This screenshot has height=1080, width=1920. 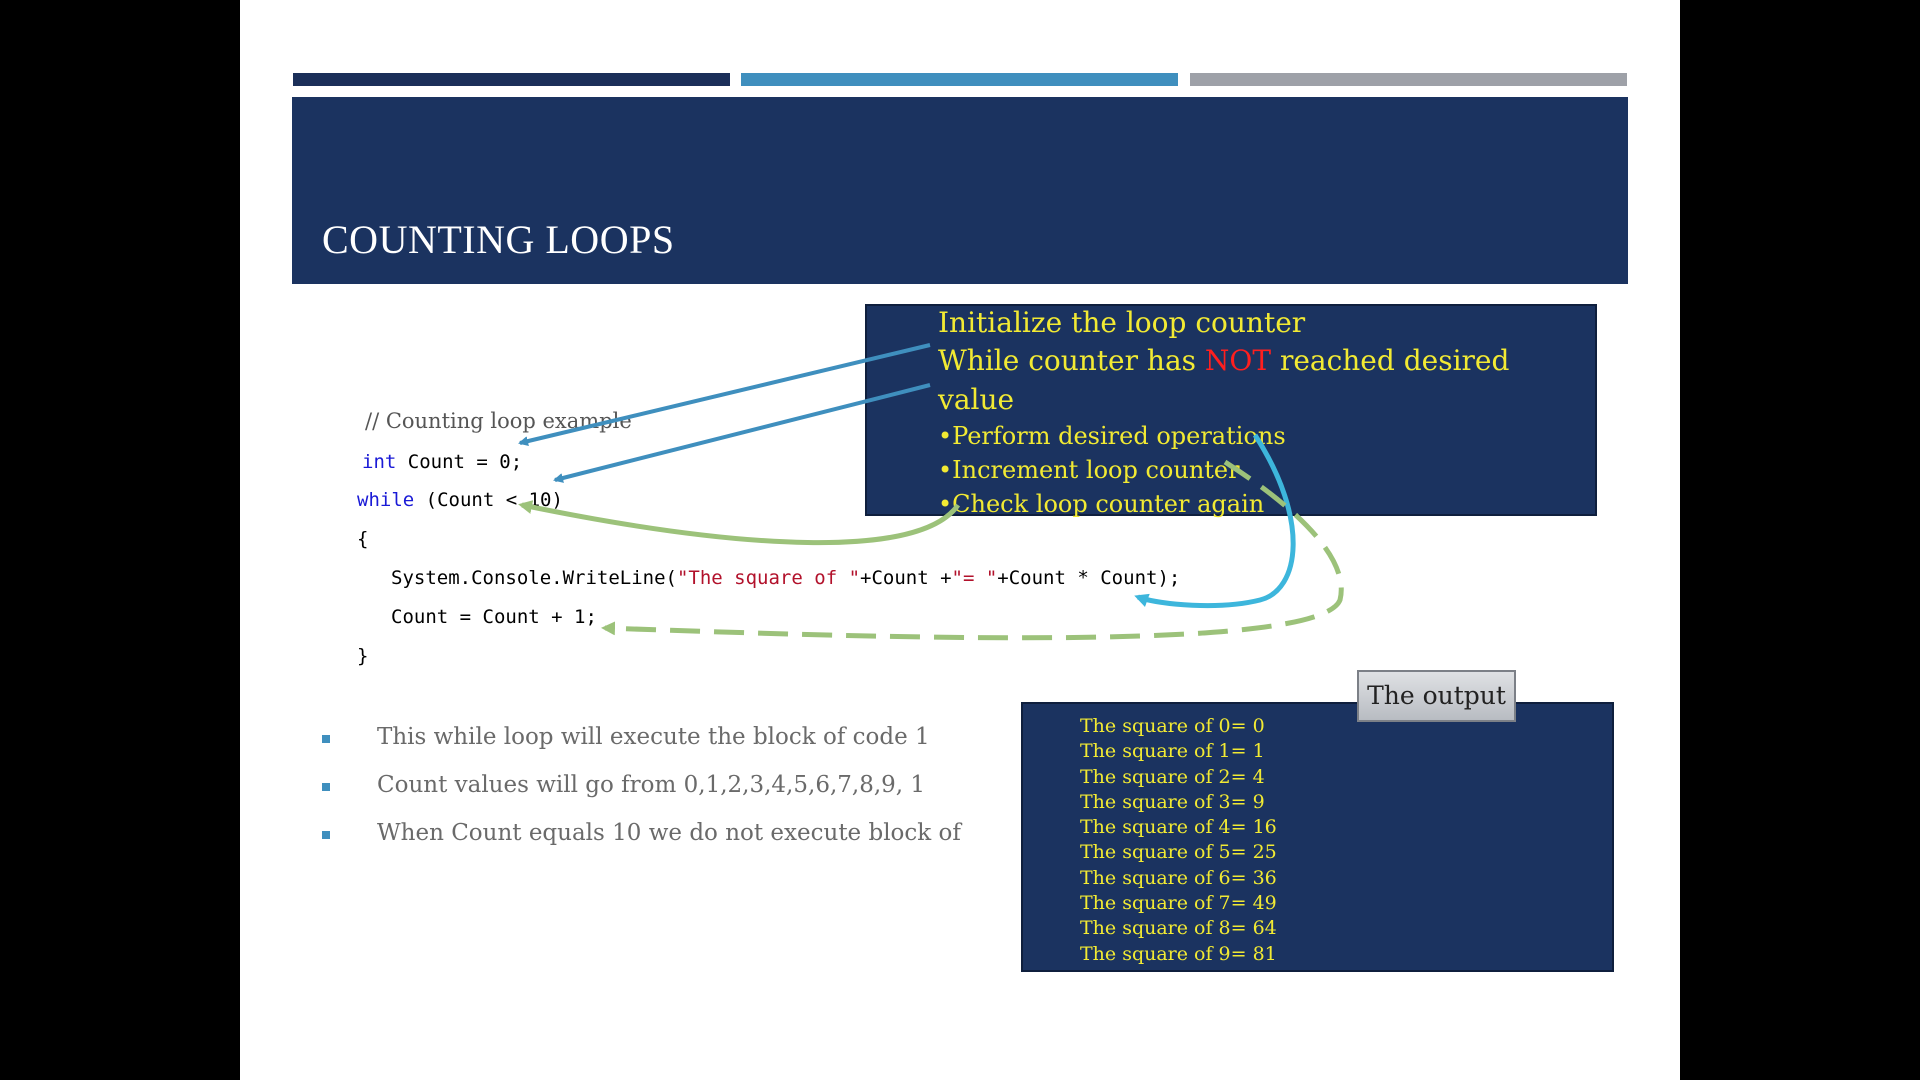 I want to click on arrow-check-again, so click(x=739, y=523).